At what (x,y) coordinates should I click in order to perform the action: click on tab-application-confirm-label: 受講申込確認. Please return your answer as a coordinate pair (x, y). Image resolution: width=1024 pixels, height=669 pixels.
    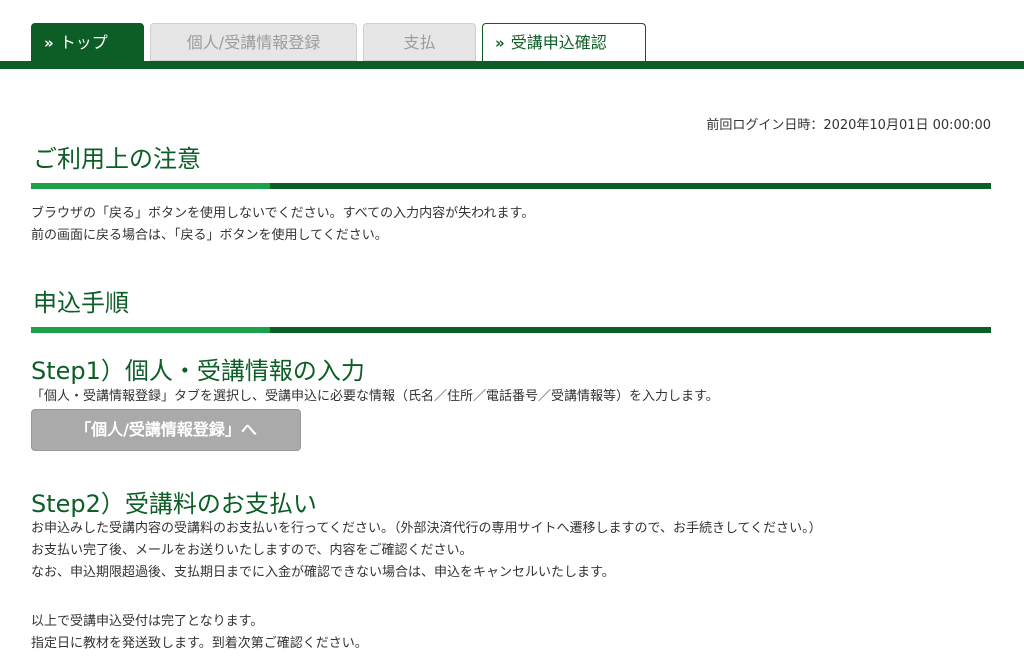
    Looking at the image, I should click on (558, 42).